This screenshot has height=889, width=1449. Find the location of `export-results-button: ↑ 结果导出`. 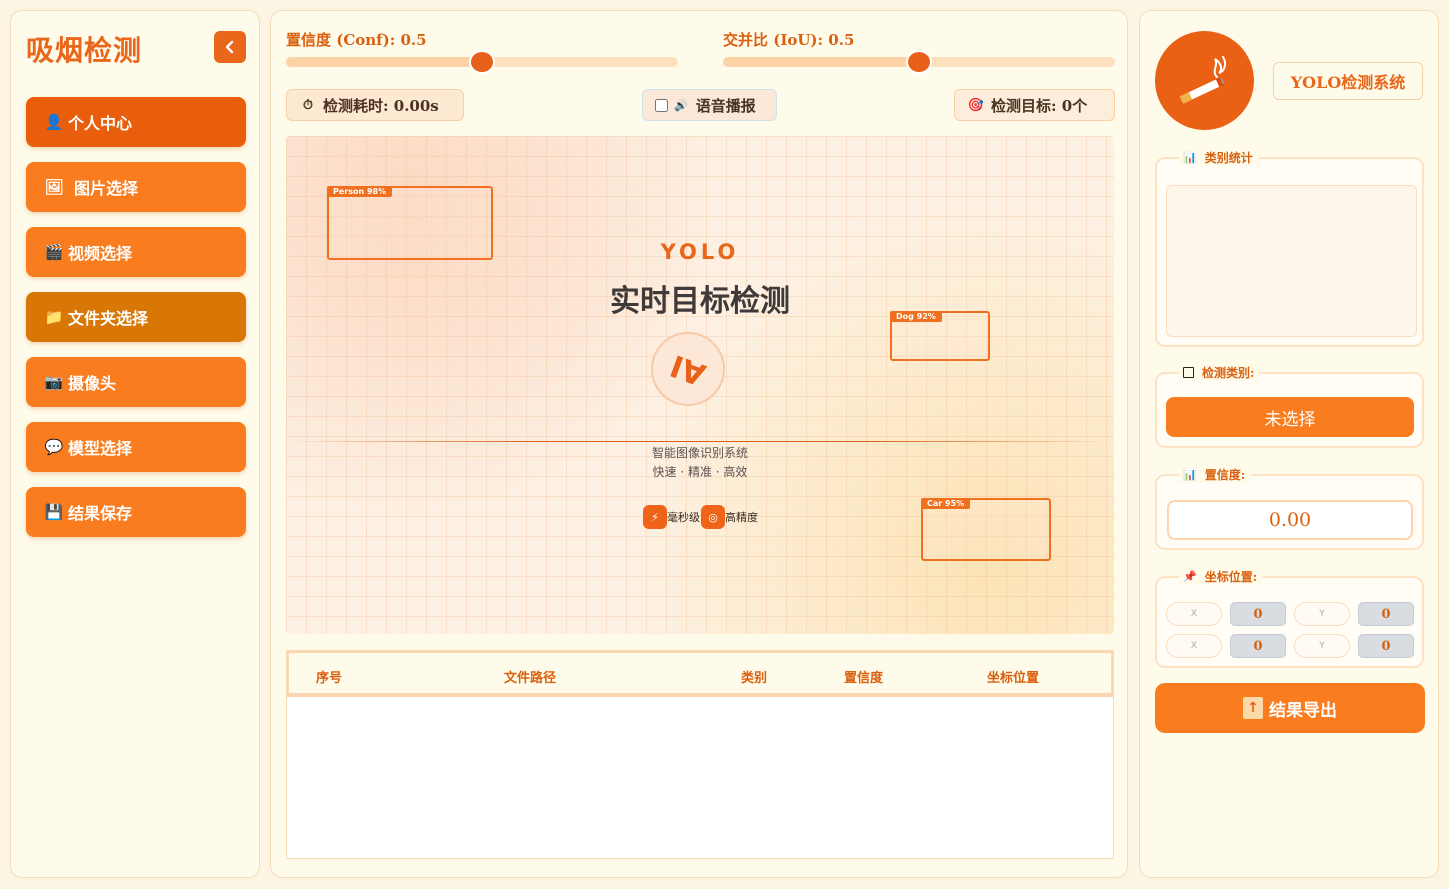

export-results-button: ↑ 结果导出 is located at coordinates (1290, 708).